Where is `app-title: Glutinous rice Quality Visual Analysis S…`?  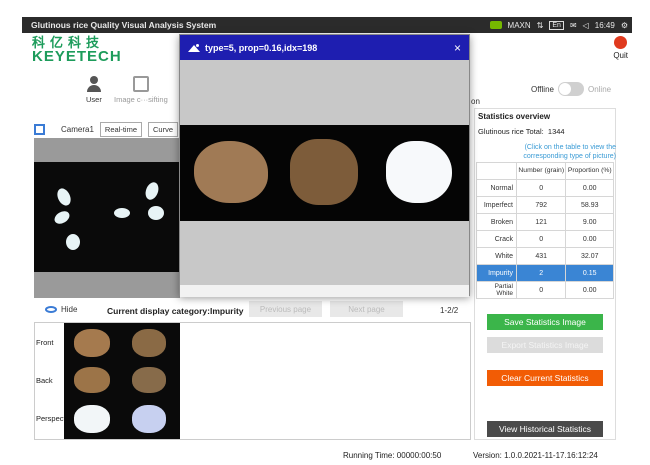 app-title: Glutinous rice Quality Visual Analysis S… is located at coordinates (124, 25).